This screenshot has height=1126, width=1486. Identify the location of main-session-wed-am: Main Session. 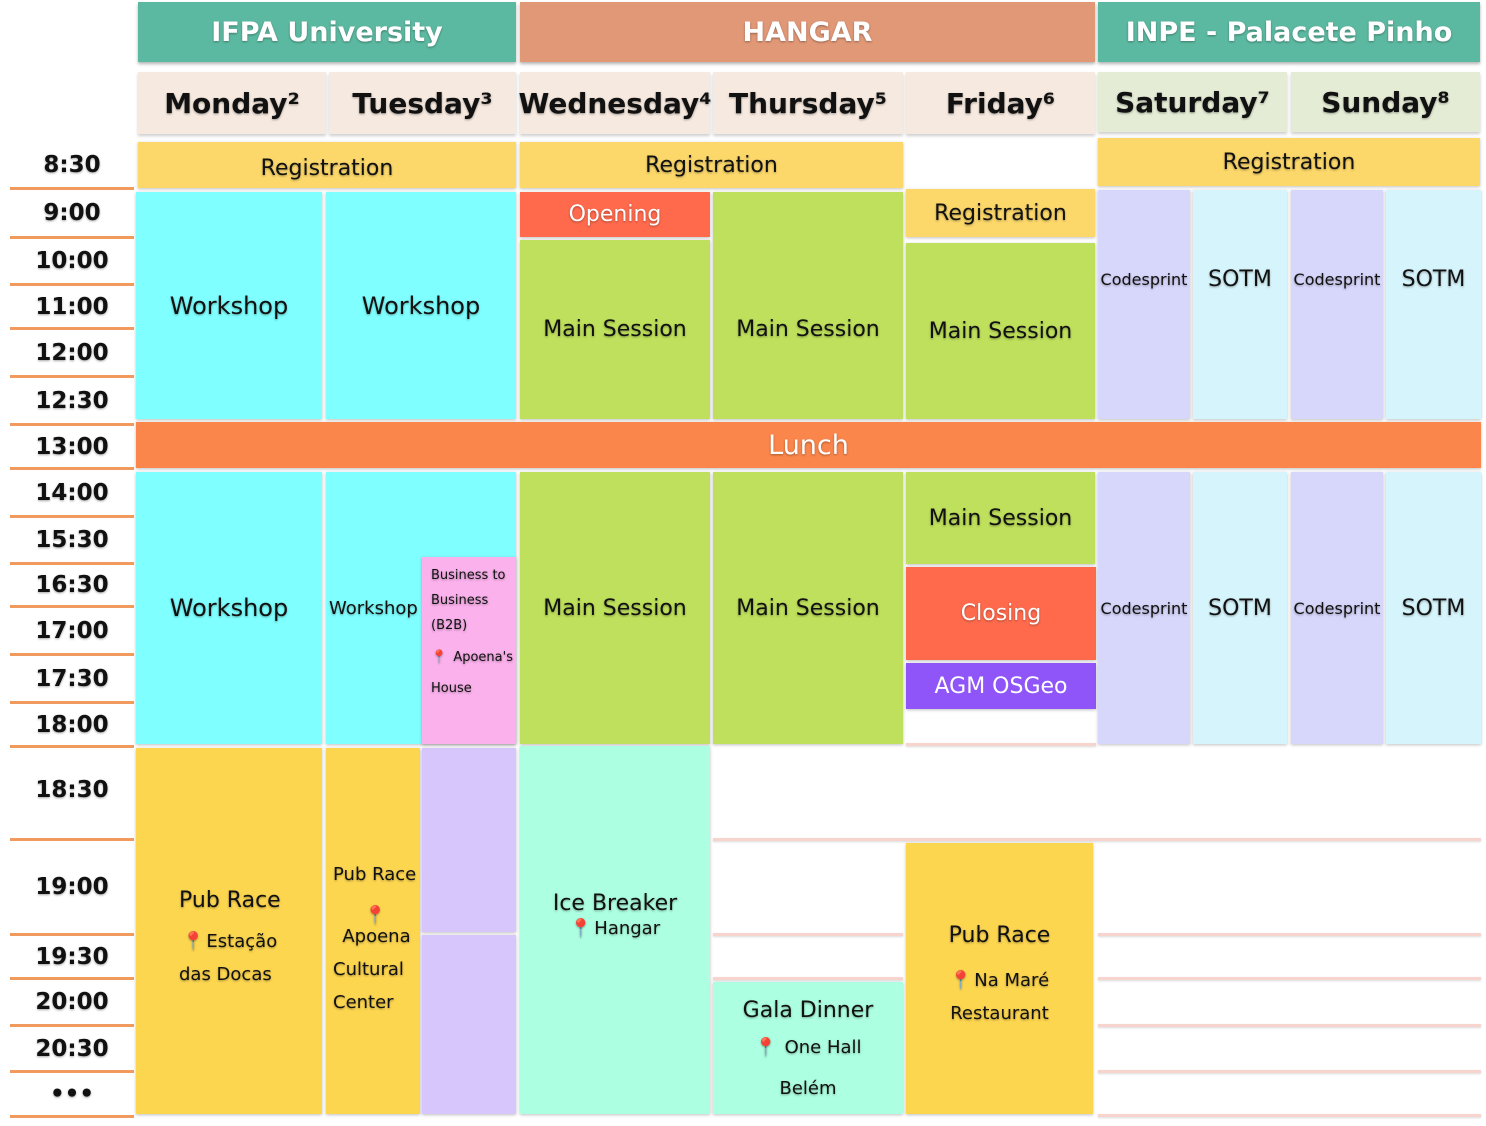
(615, 329).